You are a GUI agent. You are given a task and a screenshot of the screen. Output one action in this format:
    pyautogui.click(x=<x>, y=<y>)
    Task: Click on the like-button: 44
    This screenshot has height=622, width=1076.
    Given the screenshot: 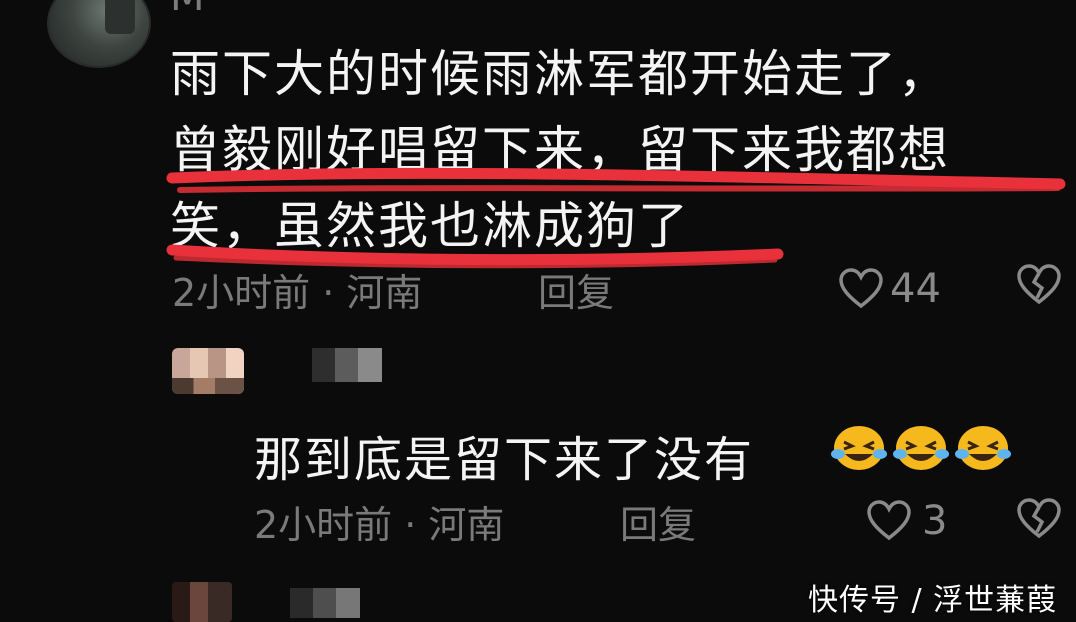 What is the action you would take?
    pyautogui.click(x=889, y=289)
    